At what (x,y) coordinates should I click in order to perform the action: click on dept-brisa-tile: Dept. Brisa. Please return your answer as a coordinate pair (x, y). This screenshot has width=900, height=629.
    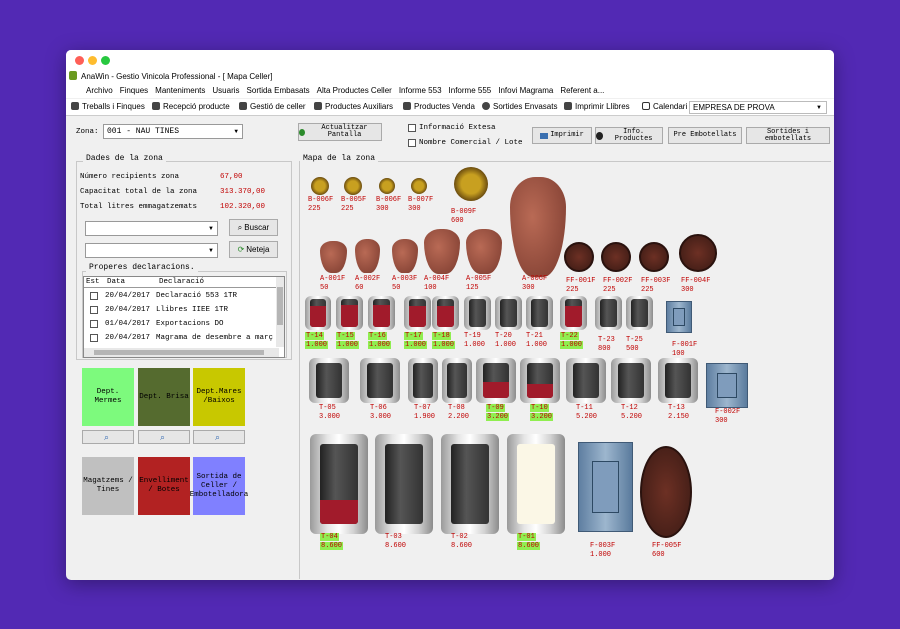
    Looking at the image, I should click on (164, 397).